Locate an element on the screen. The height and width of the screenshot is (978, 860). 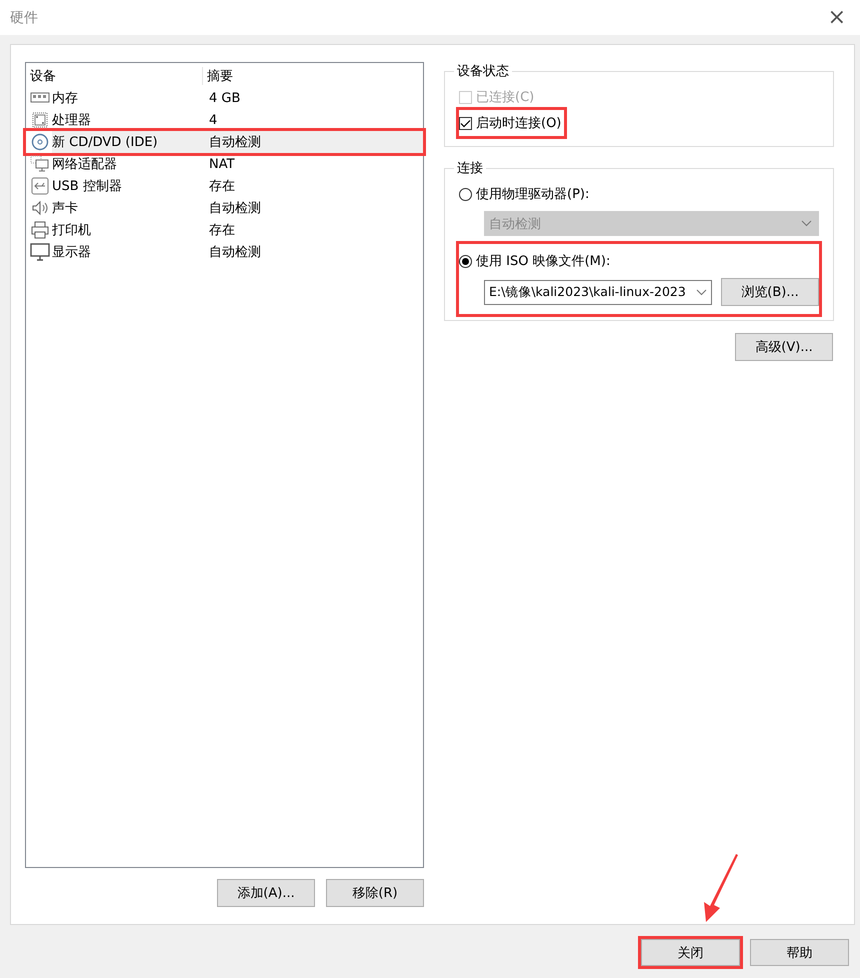
device-name: 内存 is located at coordinates (65, 98).